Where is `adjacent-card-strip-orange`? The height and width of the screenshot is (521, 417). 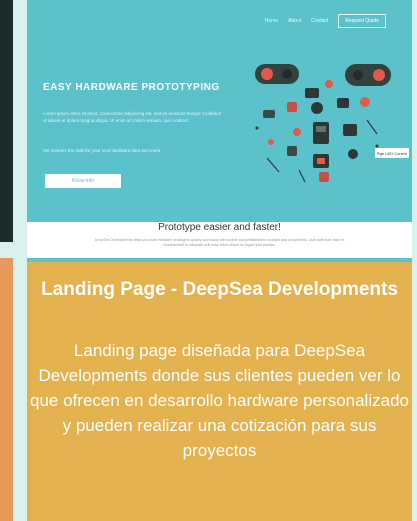
adjacent-card-strip-orange is located at coordinates (6, 389).